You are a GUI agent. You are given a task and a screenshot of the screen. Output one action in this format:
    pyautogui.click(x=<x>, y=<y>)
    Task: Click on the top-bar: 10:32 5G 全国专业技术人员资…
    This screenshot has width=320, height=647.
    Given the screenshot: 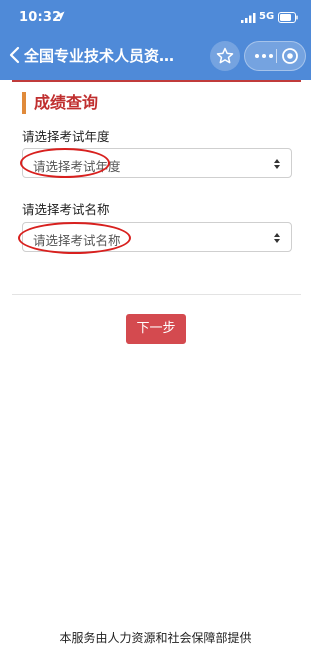 What is the action you would take?
    pyautogui.click(x=155, y=40)
    